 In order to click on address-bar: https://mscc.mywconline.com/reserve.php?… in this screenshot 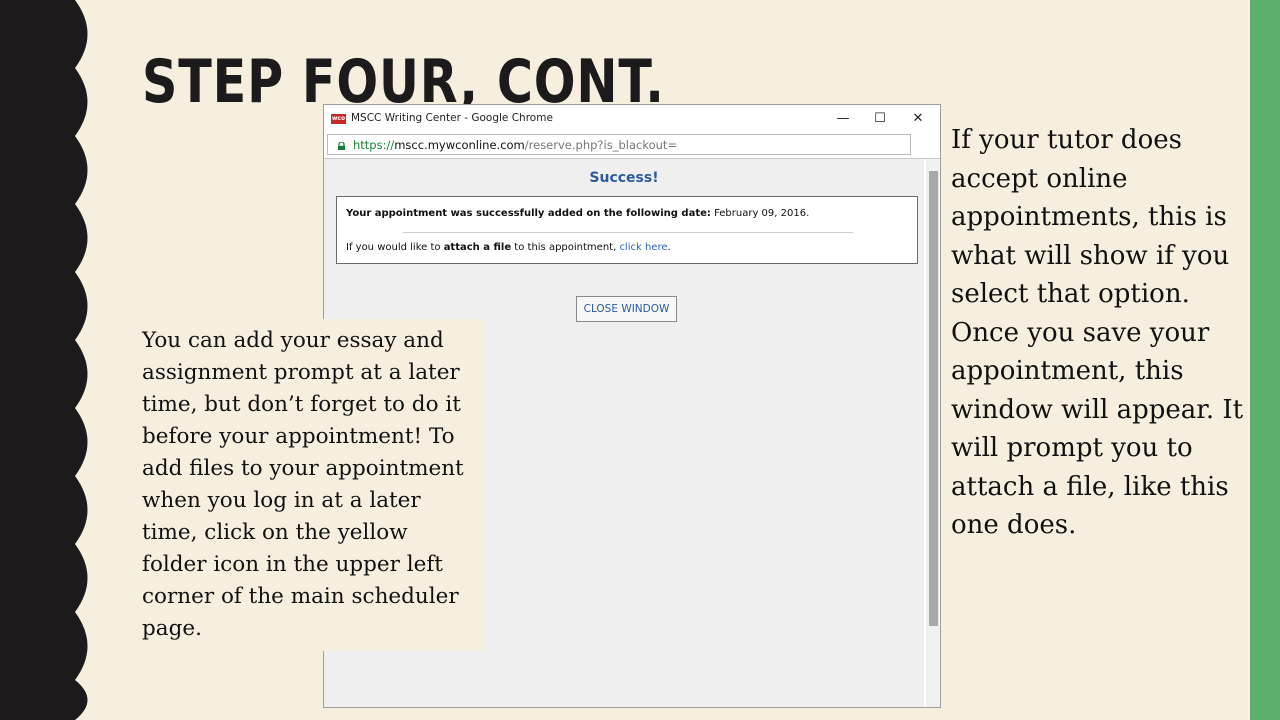, I will do `click(632, 146)`.